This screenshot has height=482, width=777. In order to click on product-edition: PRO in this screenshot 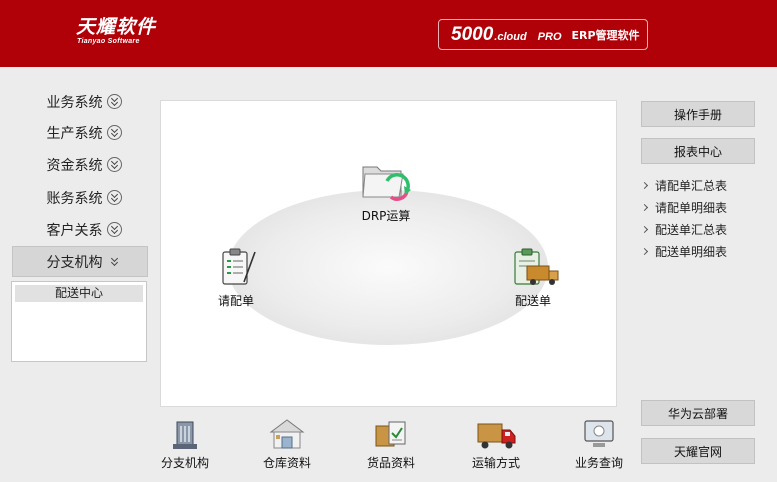, I will do `click(549, 36)`.